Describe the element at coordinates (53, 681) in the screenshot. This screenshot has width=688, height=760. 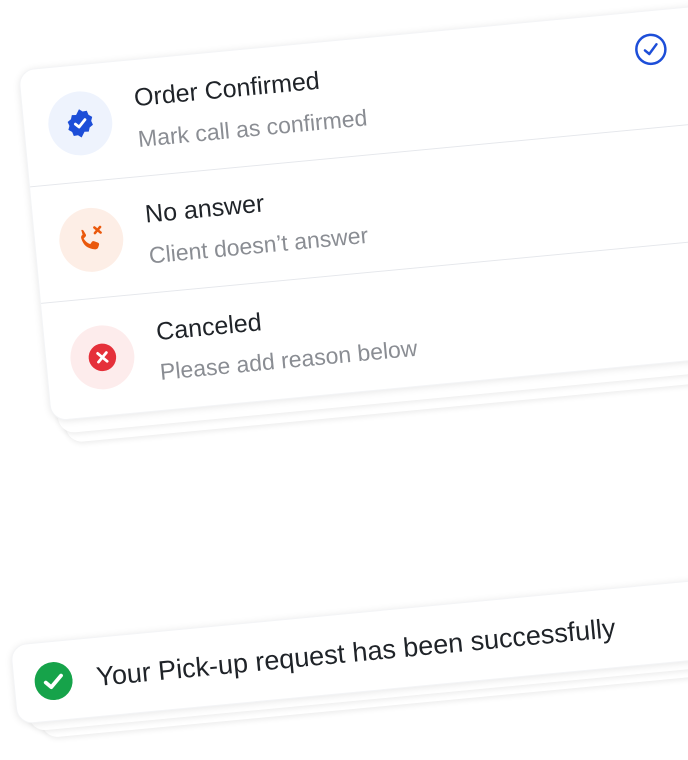
I see `success-check-icon` at that location.